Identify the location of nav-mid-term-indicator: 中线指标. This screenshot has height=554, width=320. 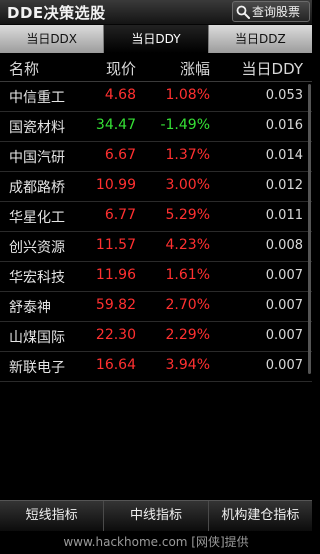
(156, 516).